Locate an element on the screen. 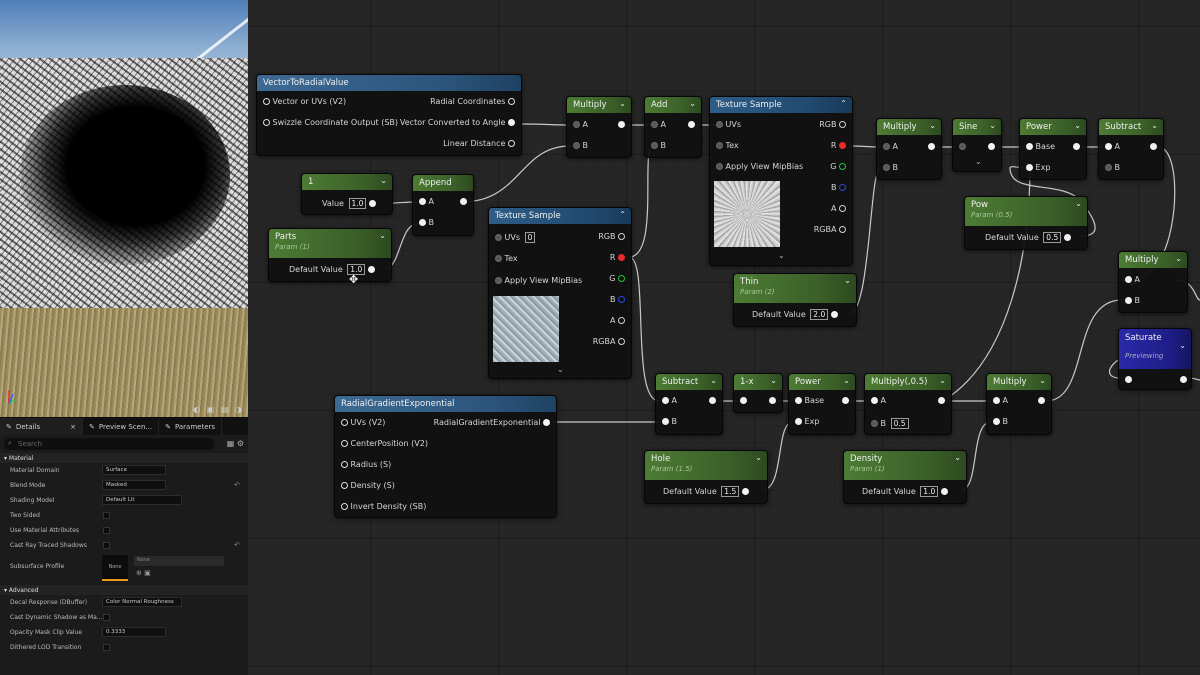 The width and height of the screenshot is (1200, 675). value-field: 1.0 is located at coordinates (929, 491).